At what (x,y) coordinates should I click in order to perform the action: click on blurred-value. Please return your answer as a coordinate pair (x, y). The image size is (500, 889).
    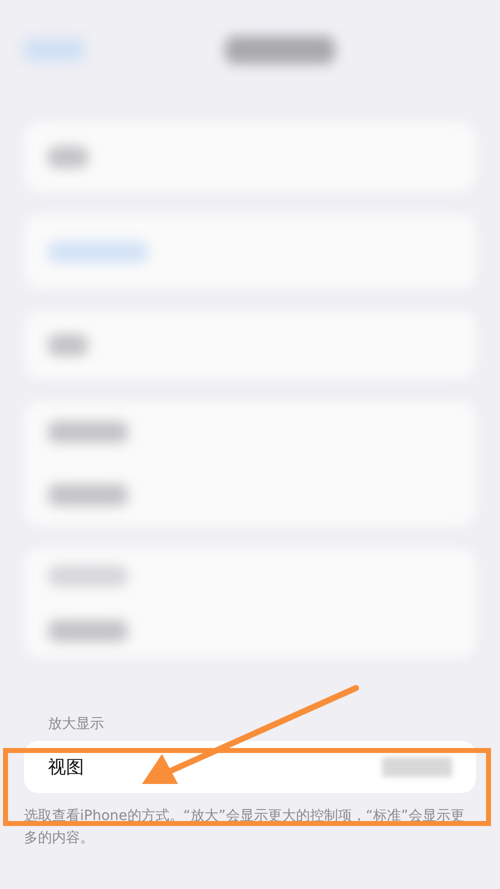
    Looking at the image, I should click on (417, 767).